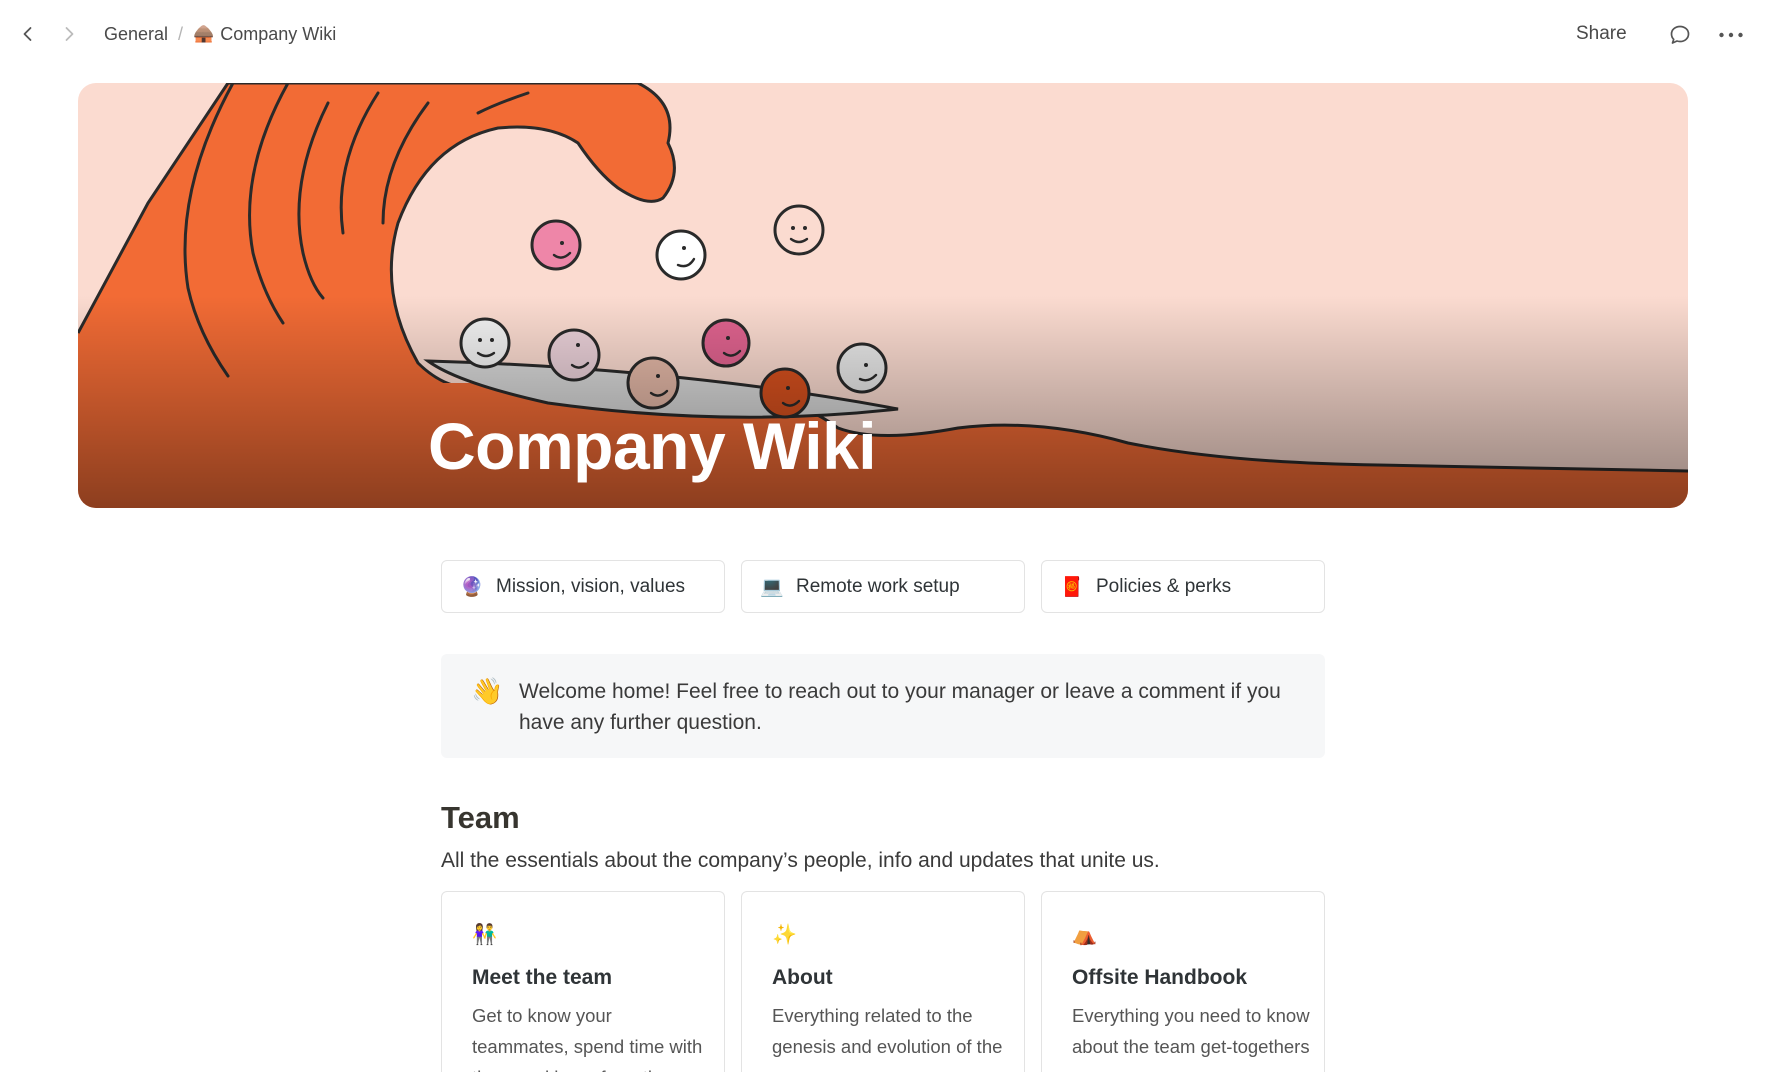 The image size is (1766, 1072). What do you see at coordinates (278, 33) in the screenshot?
I see `breadcrumb-company-wiki-label: Company Wiki` at bounding box center [278, 33].